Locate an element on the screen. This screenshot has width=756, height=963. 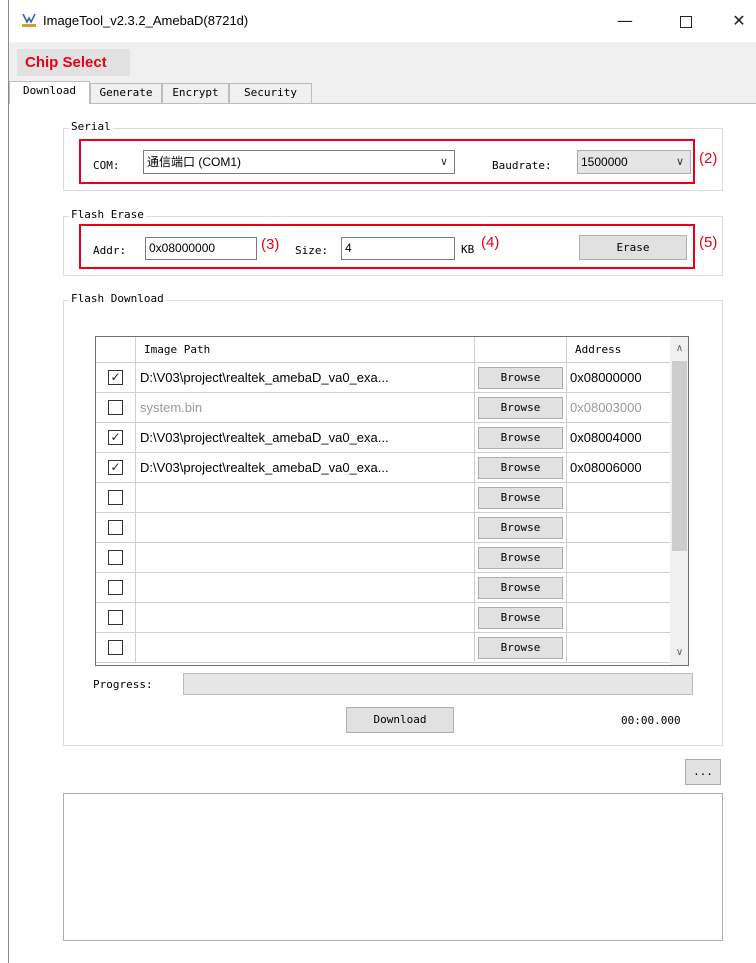
download-button: Download is located at coordinates (400, 720).